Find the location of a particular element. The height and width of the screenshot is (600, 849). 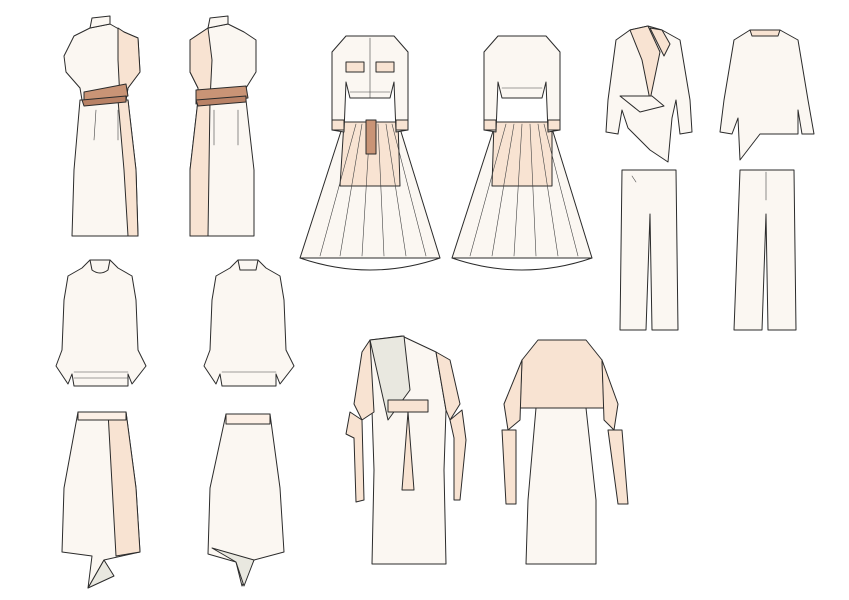

coat-dress-front-sketch is located at coordinates (406, 450).